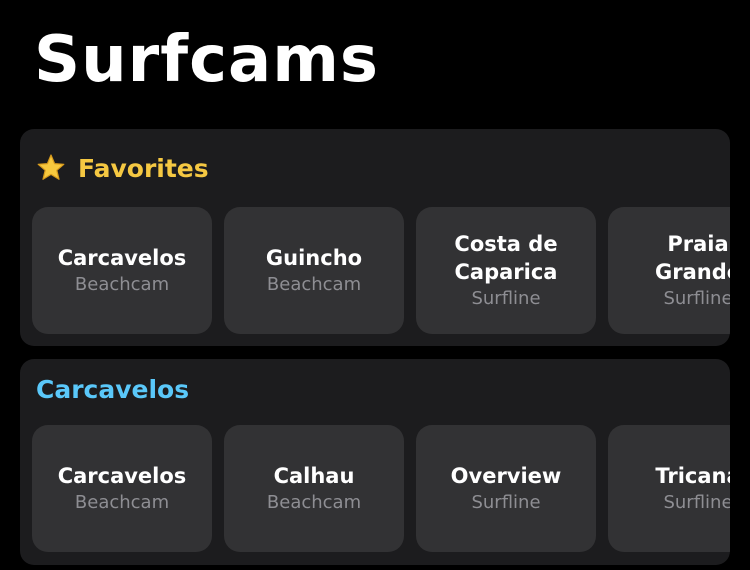 The image size is (750, 570). Describe the element at coordinates (314, 257) in the screenshot. I see `cam-name: Guincho` at that location.